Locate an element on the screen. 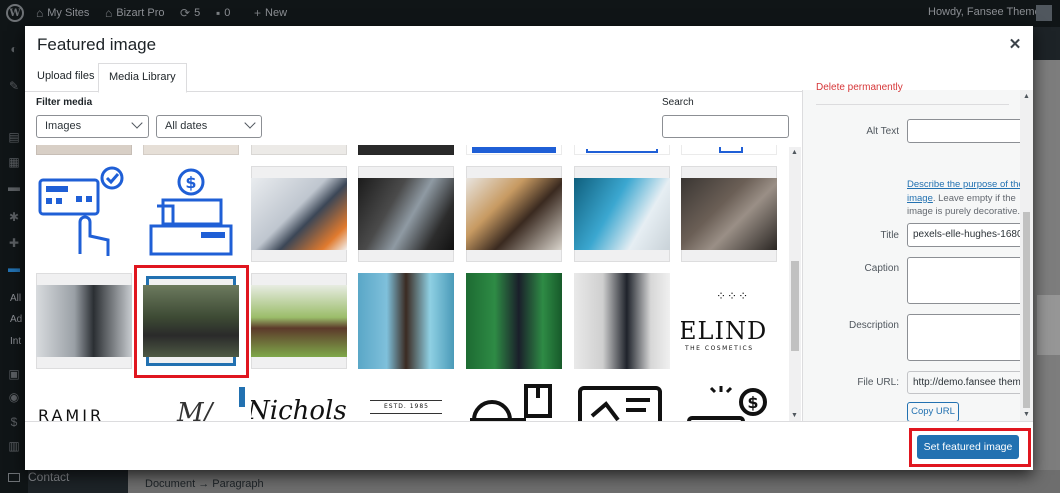  updates-menu: ⟳ 5 is located at coordinates (190, 13).